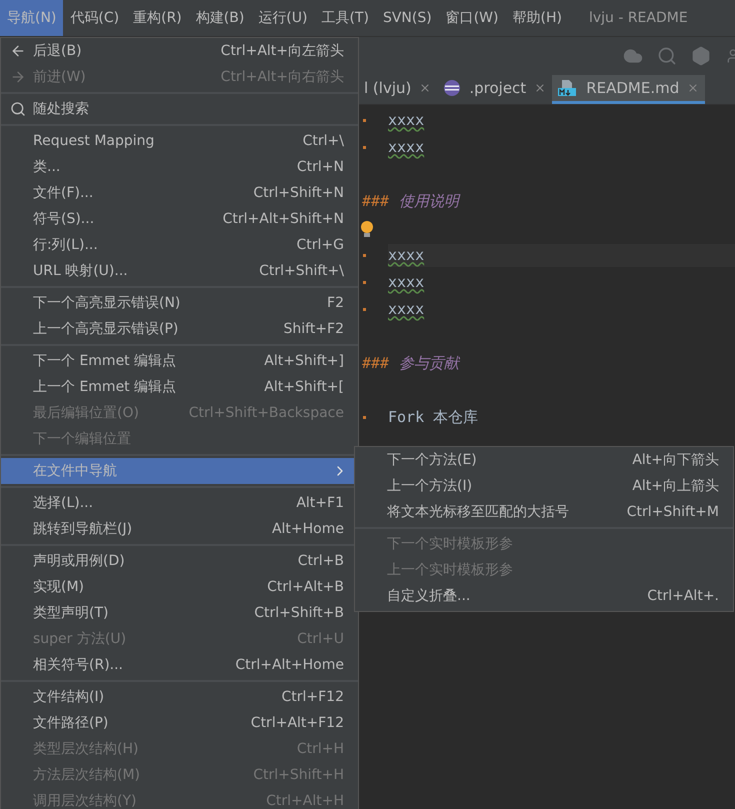 Image resolution: width=735 pixels, height=809 pixels. What do you see at coordinates (367, 229) in the screenshot?
I see `lightbulb-icon` at bounding box center [367, 229].